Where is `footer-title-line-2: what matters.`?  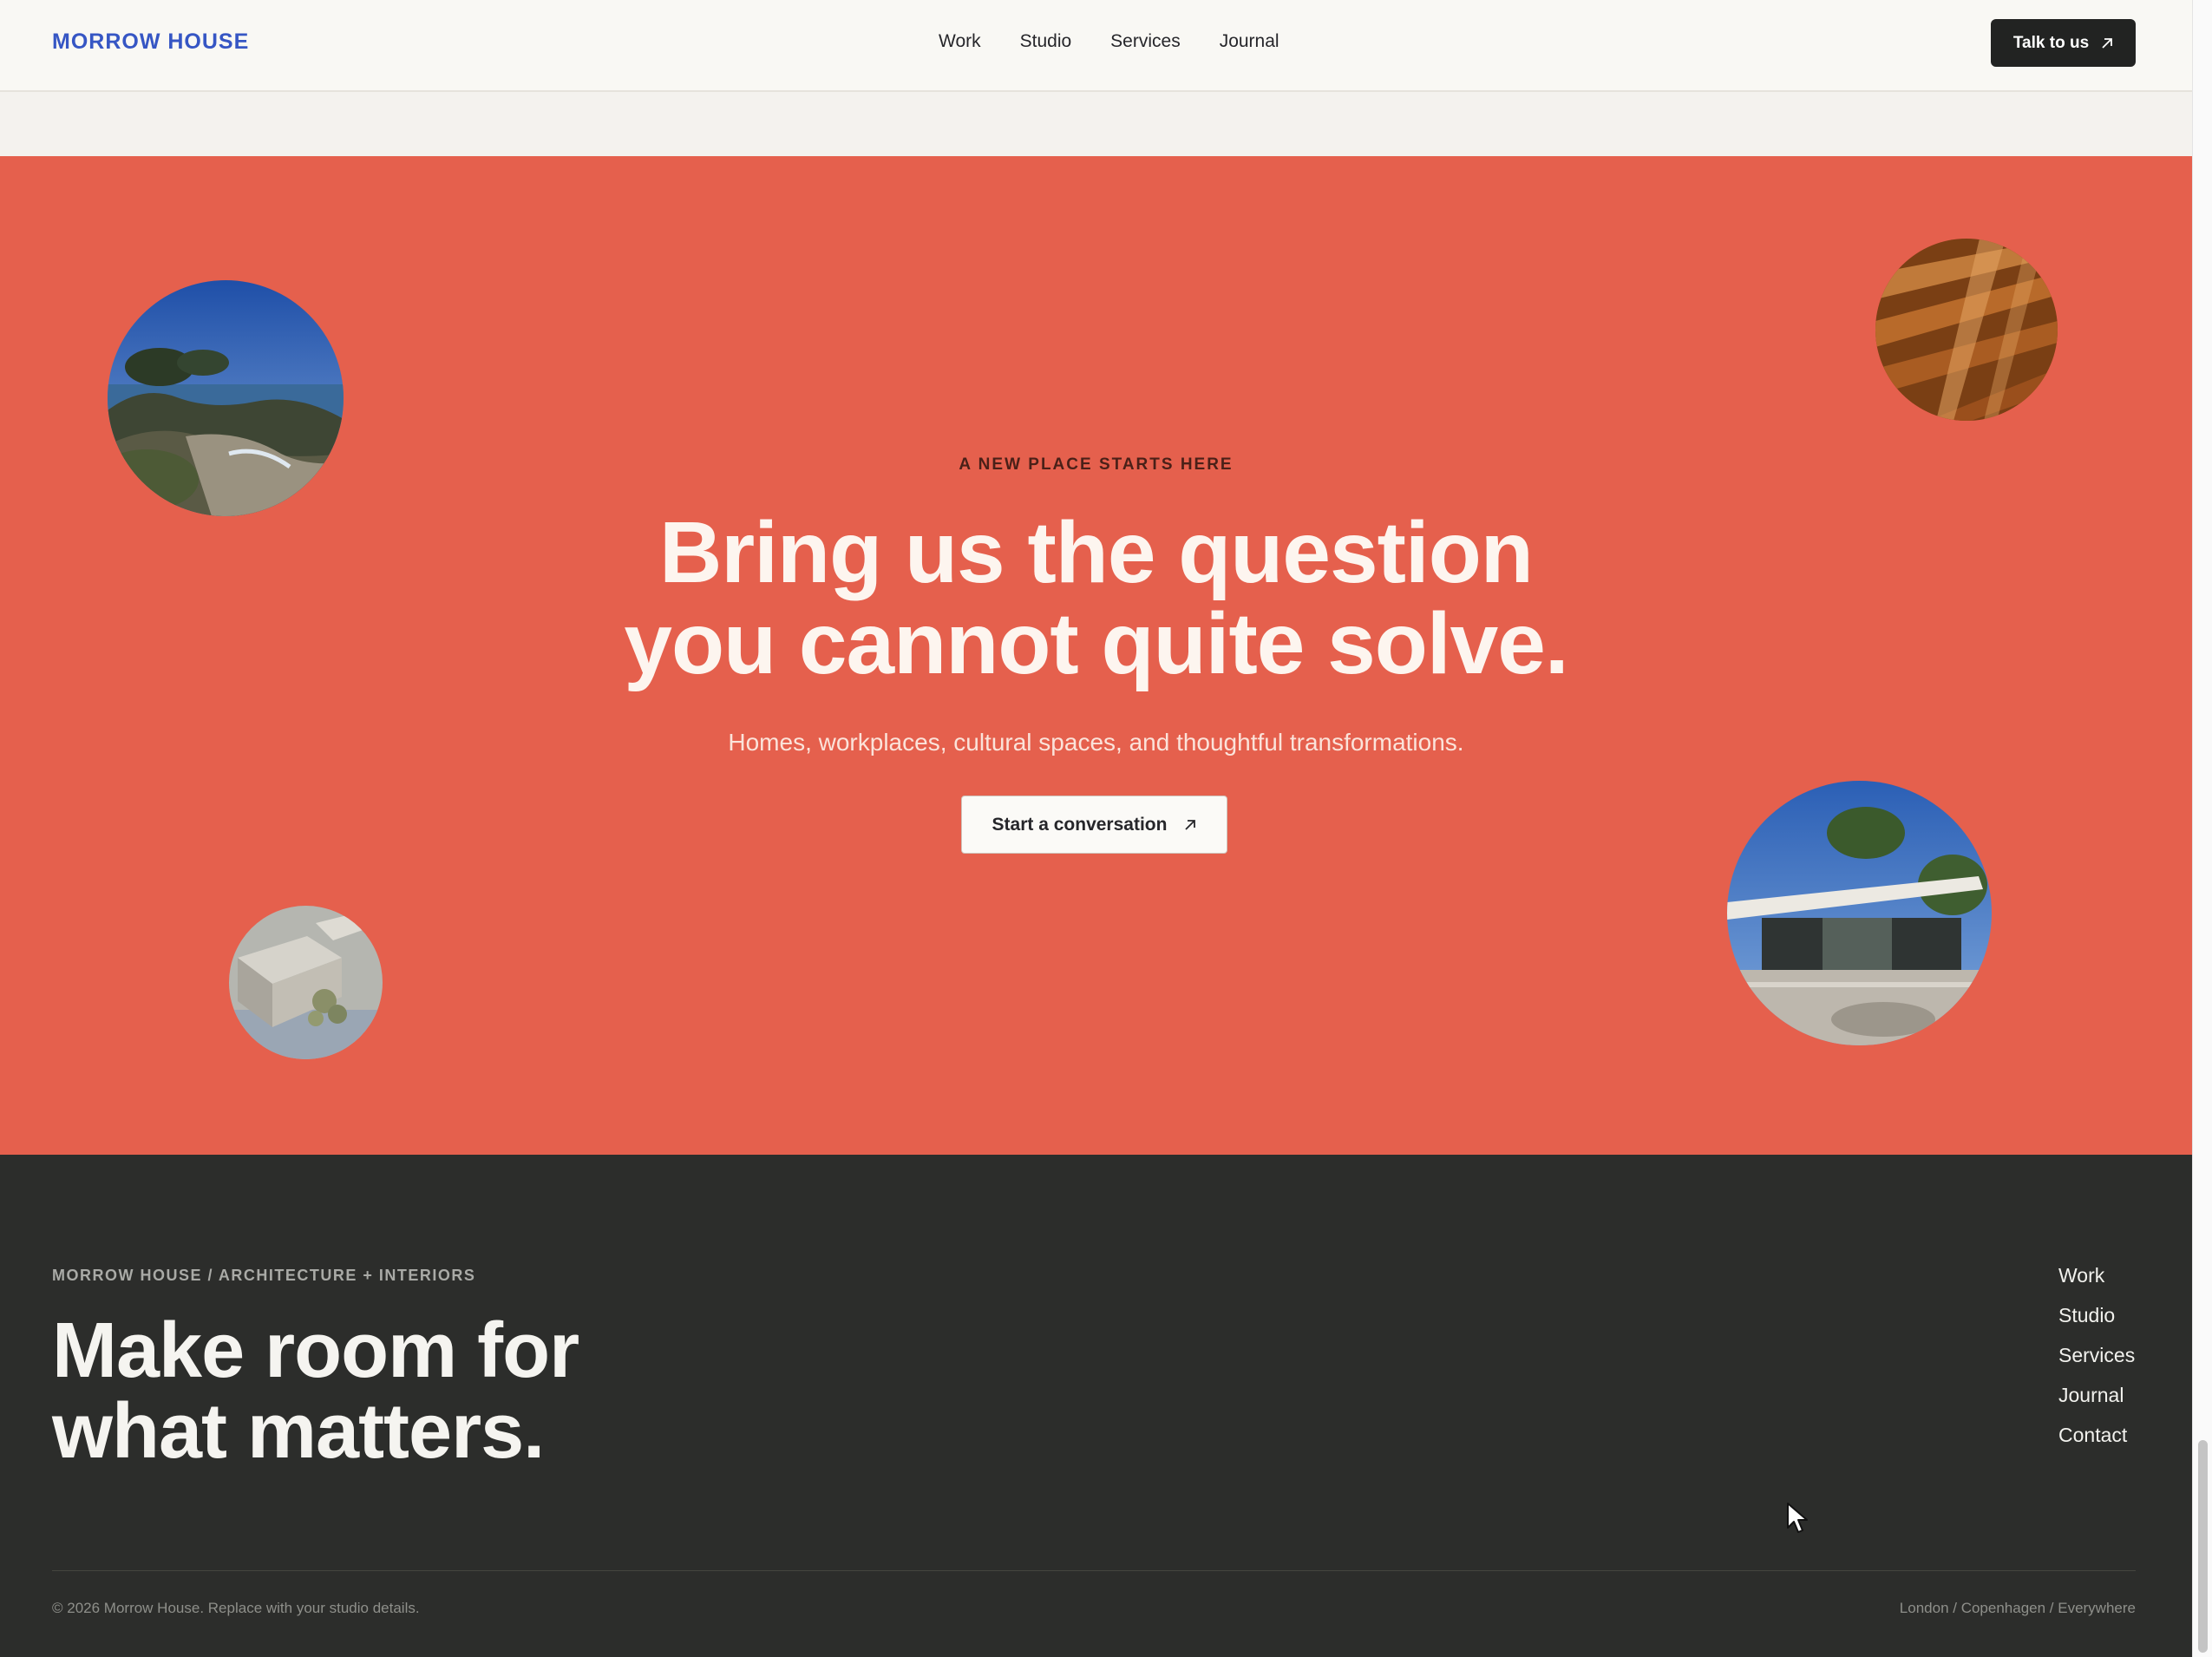 footer-title-line-2: what matters. is located at coordinates (298, 1431).